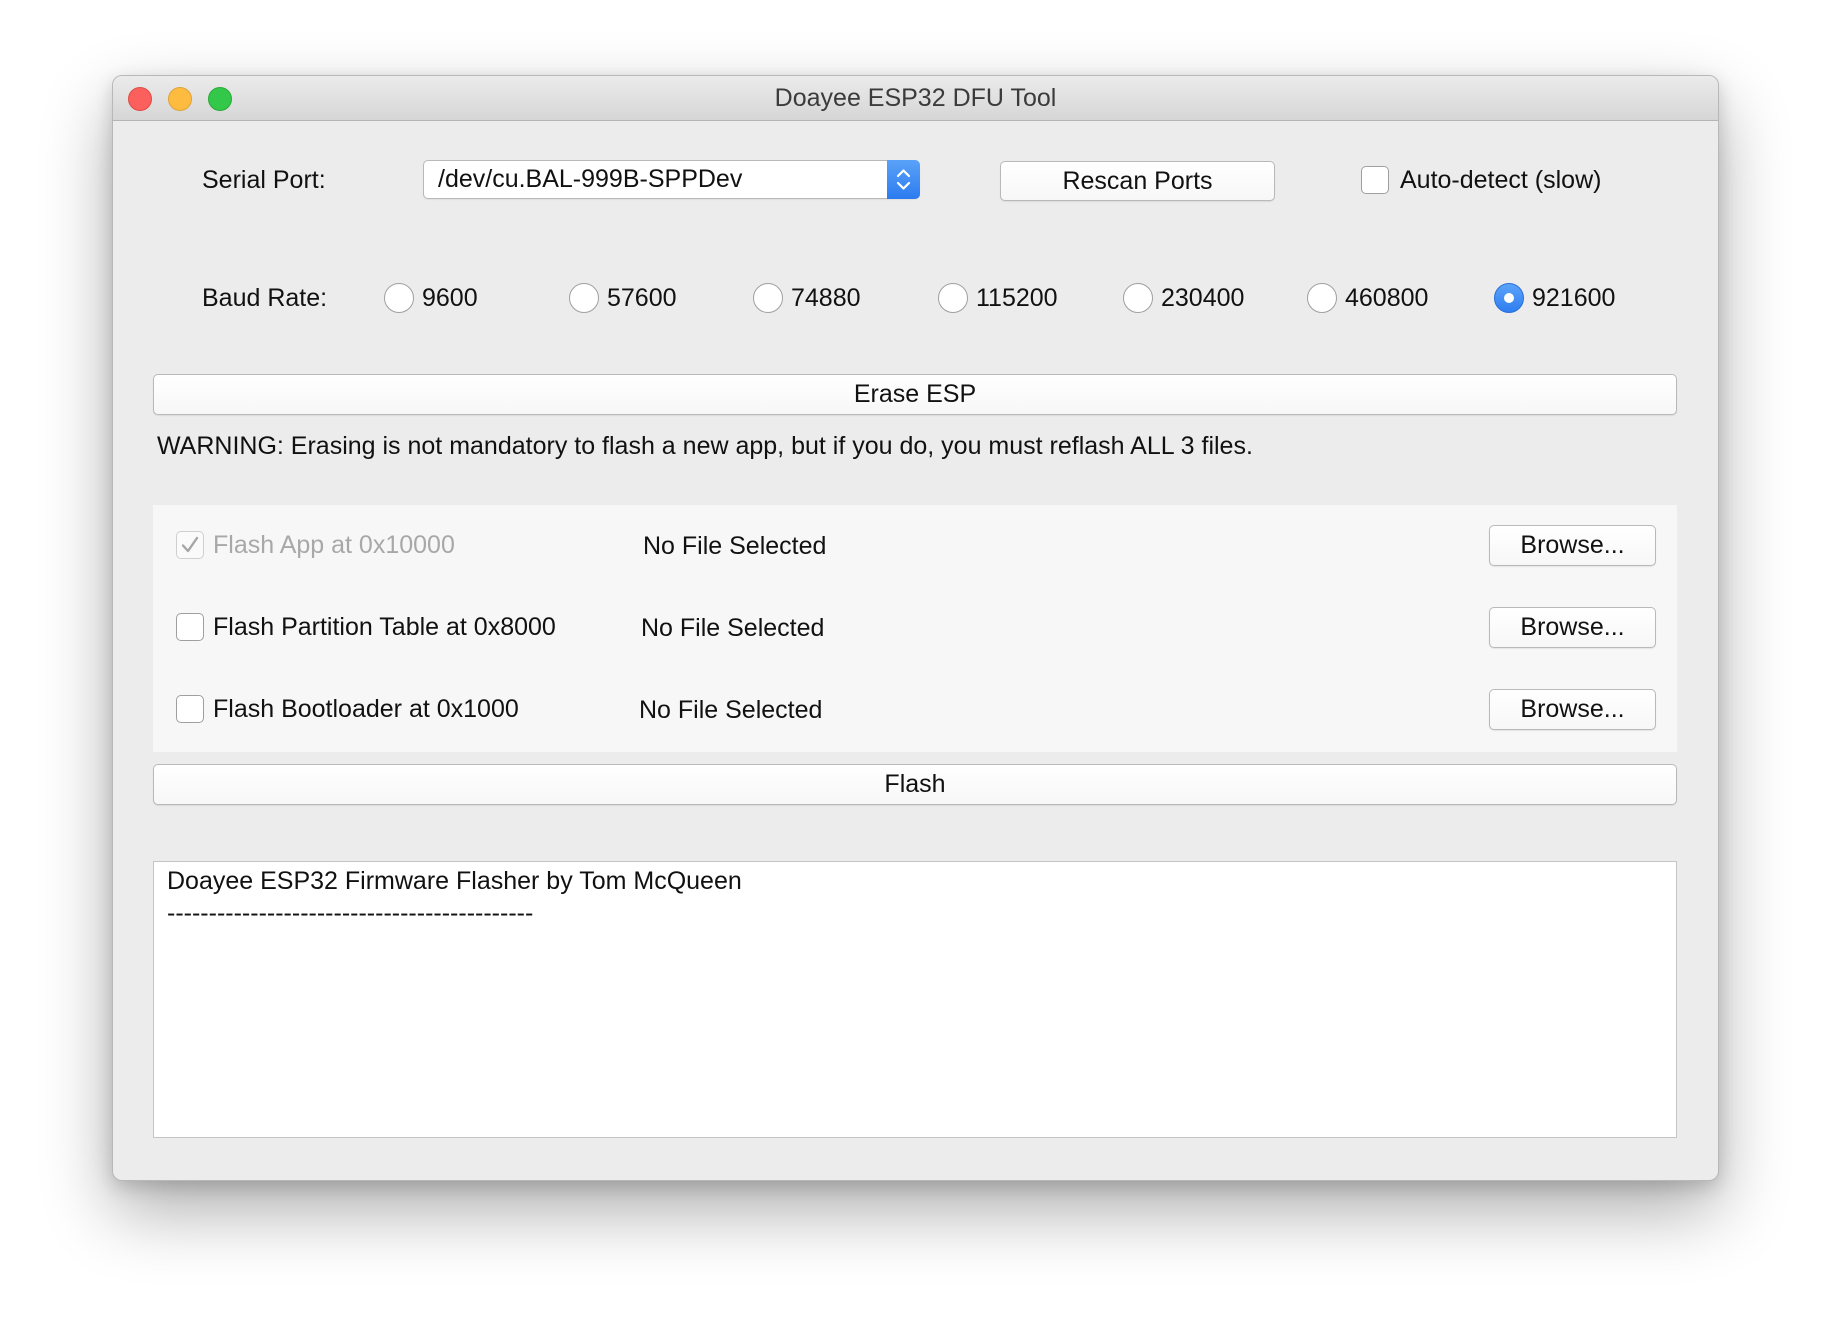 The image size is (1824, 1324). I want to click on erase-esp-label: Erase ESP, so click(915, 394).